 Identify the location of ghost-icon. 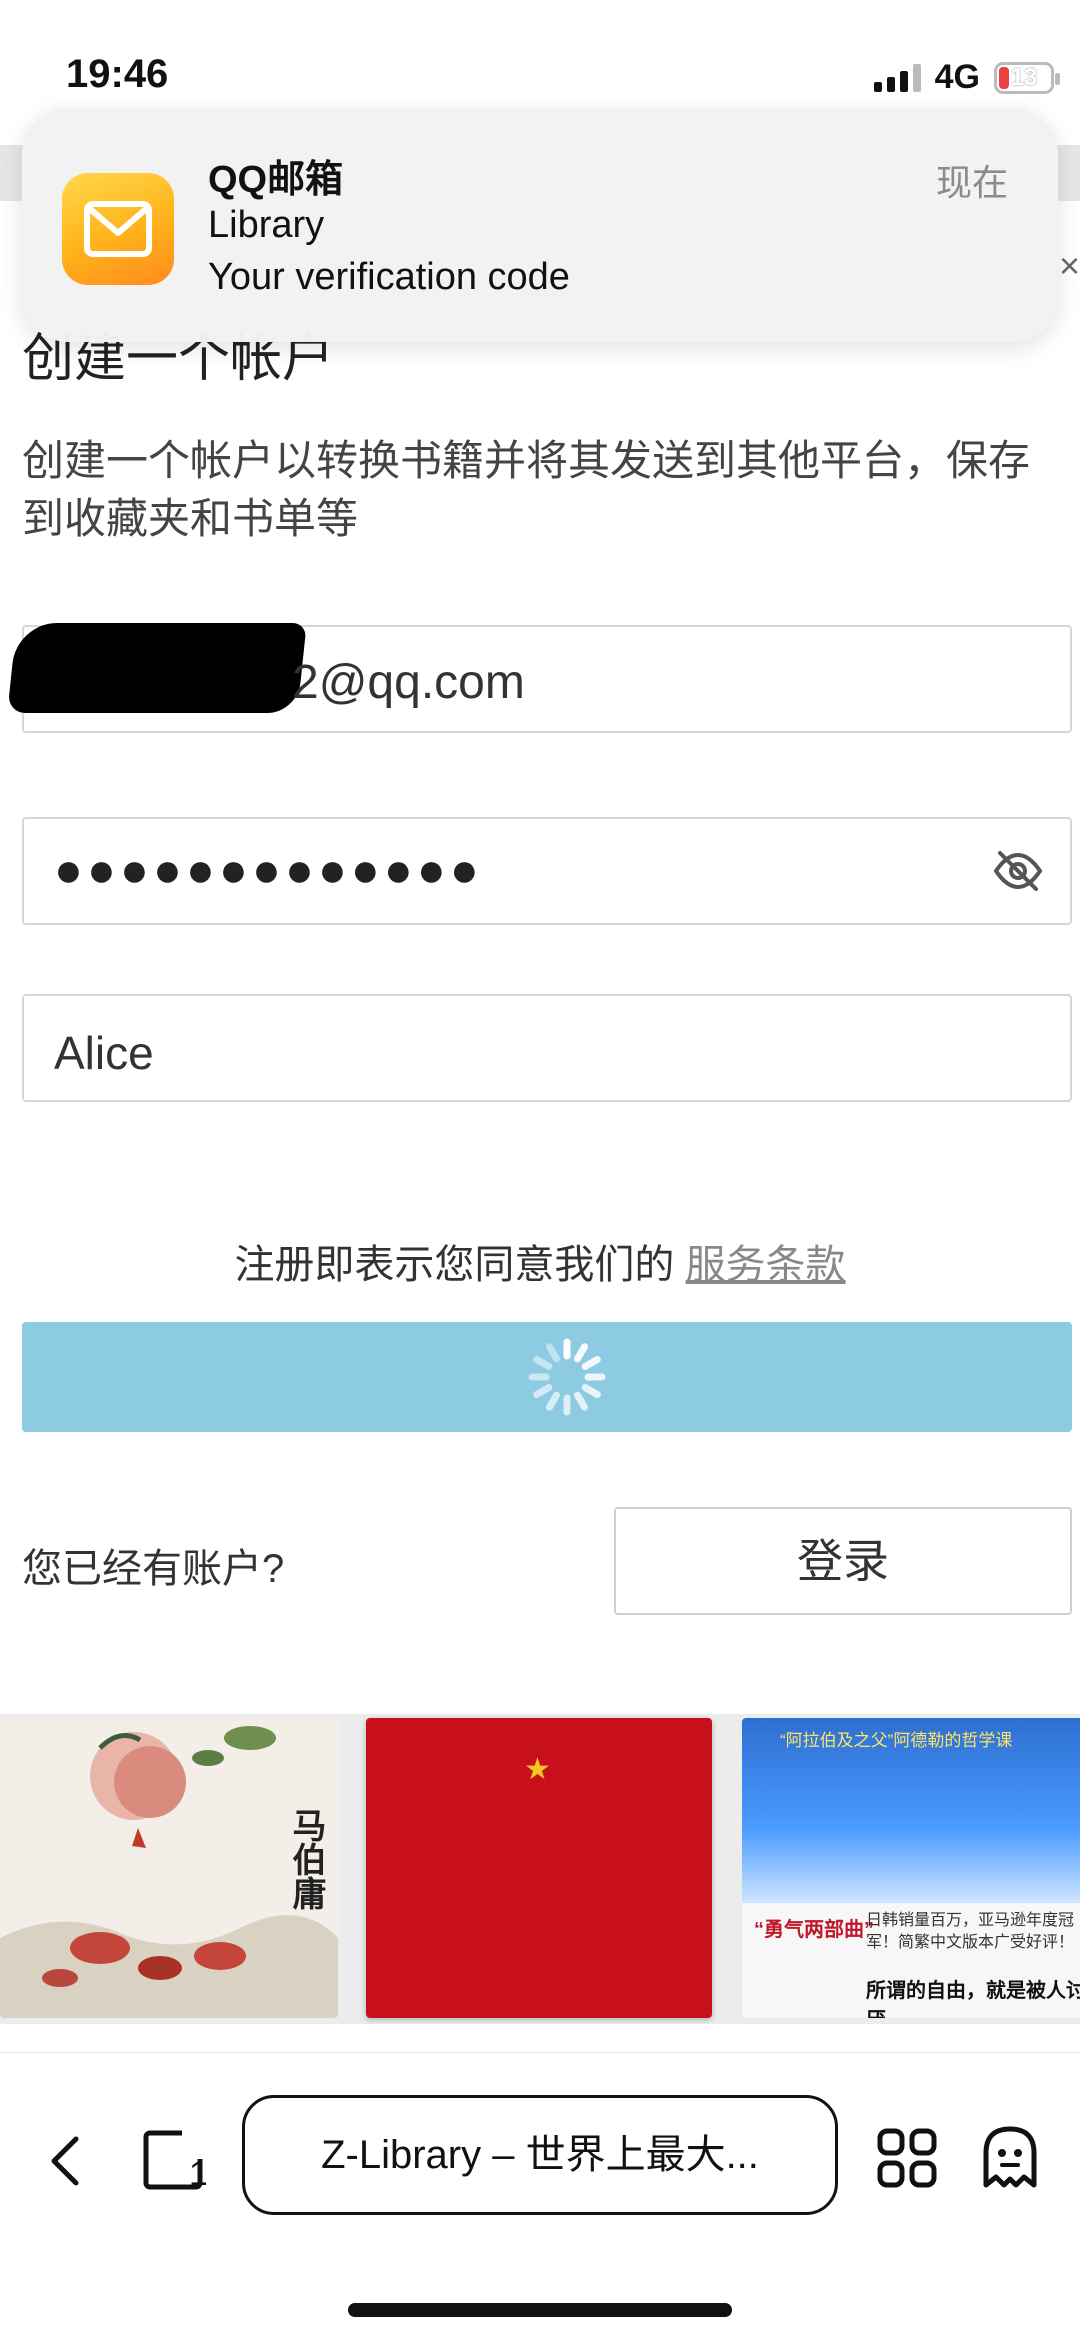
(1010, 2159).